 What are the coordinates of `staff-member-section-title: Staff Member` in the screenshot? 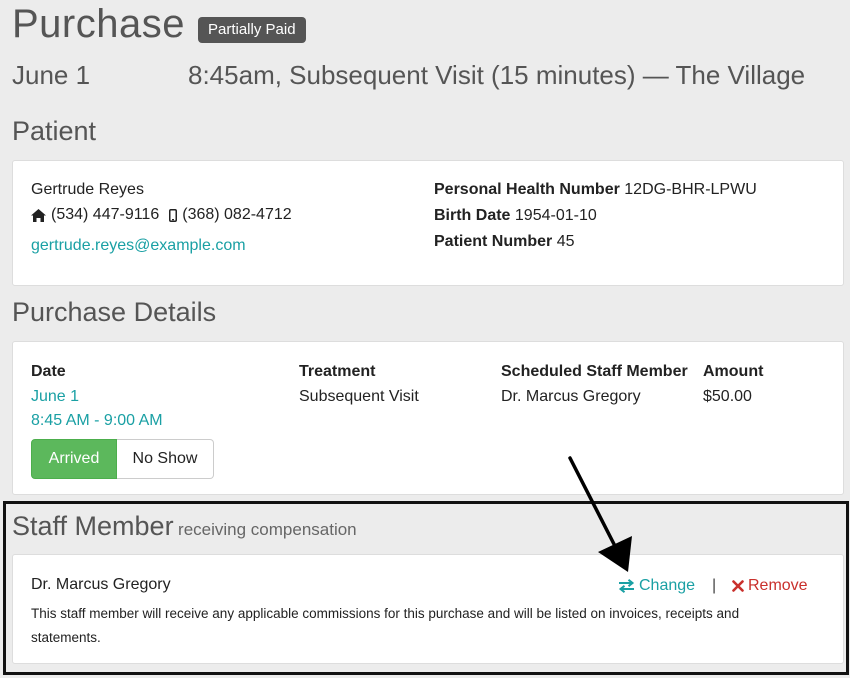 It's located at (93, 526).